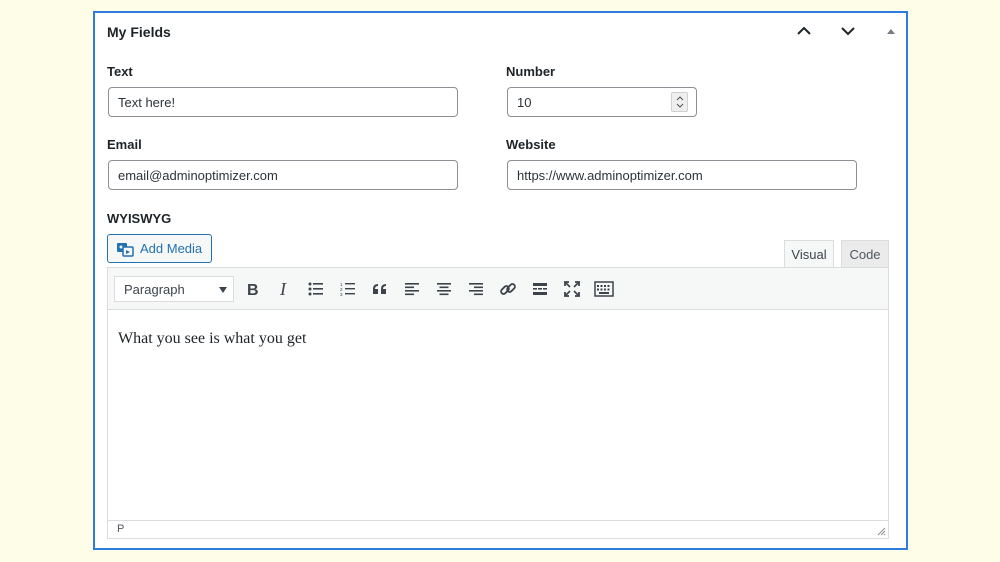  I want to click on format-select: Paragraph, so click(174, 289).